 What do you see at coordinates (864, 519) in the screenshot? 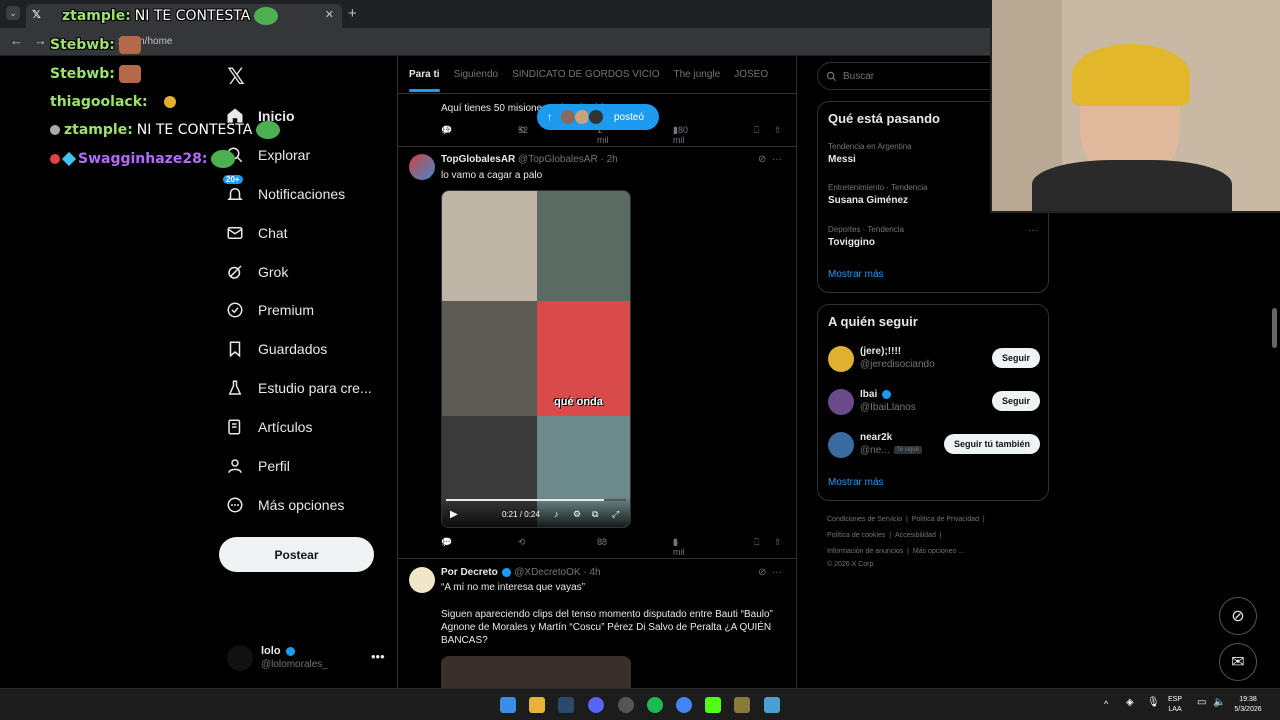
I see `footer-link: Condiciones de Servicio` at bounding box center [864, 519].